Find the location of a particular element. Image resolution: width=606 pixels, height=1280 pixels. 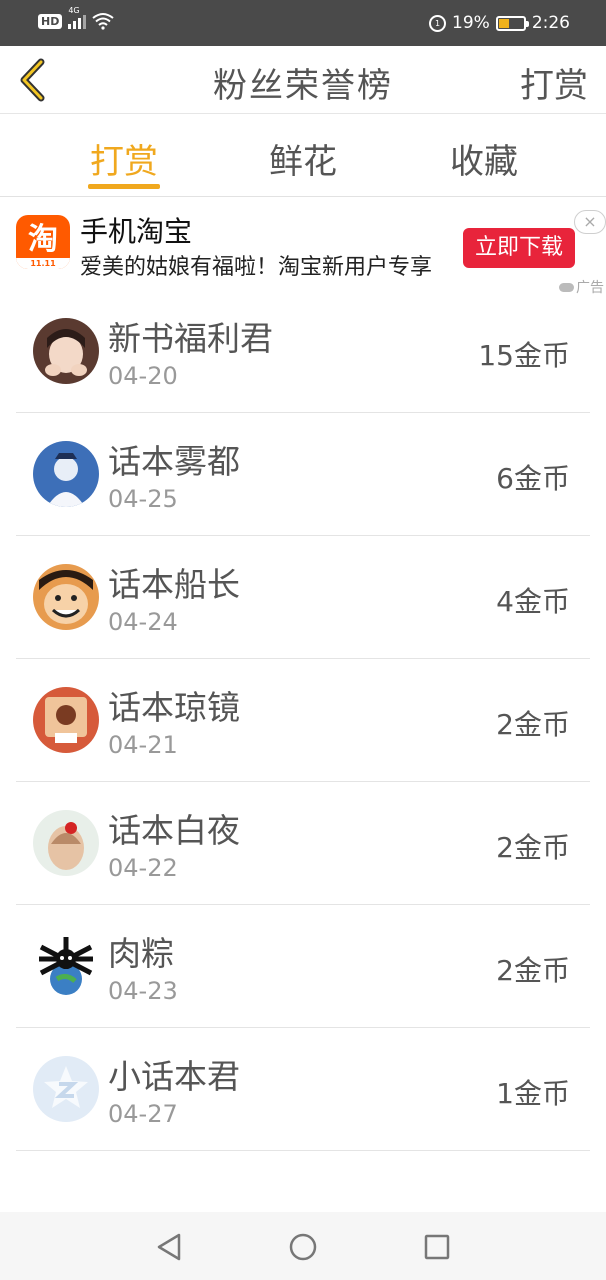

fan-date: 04-23 is located at coordinates (143, 991).